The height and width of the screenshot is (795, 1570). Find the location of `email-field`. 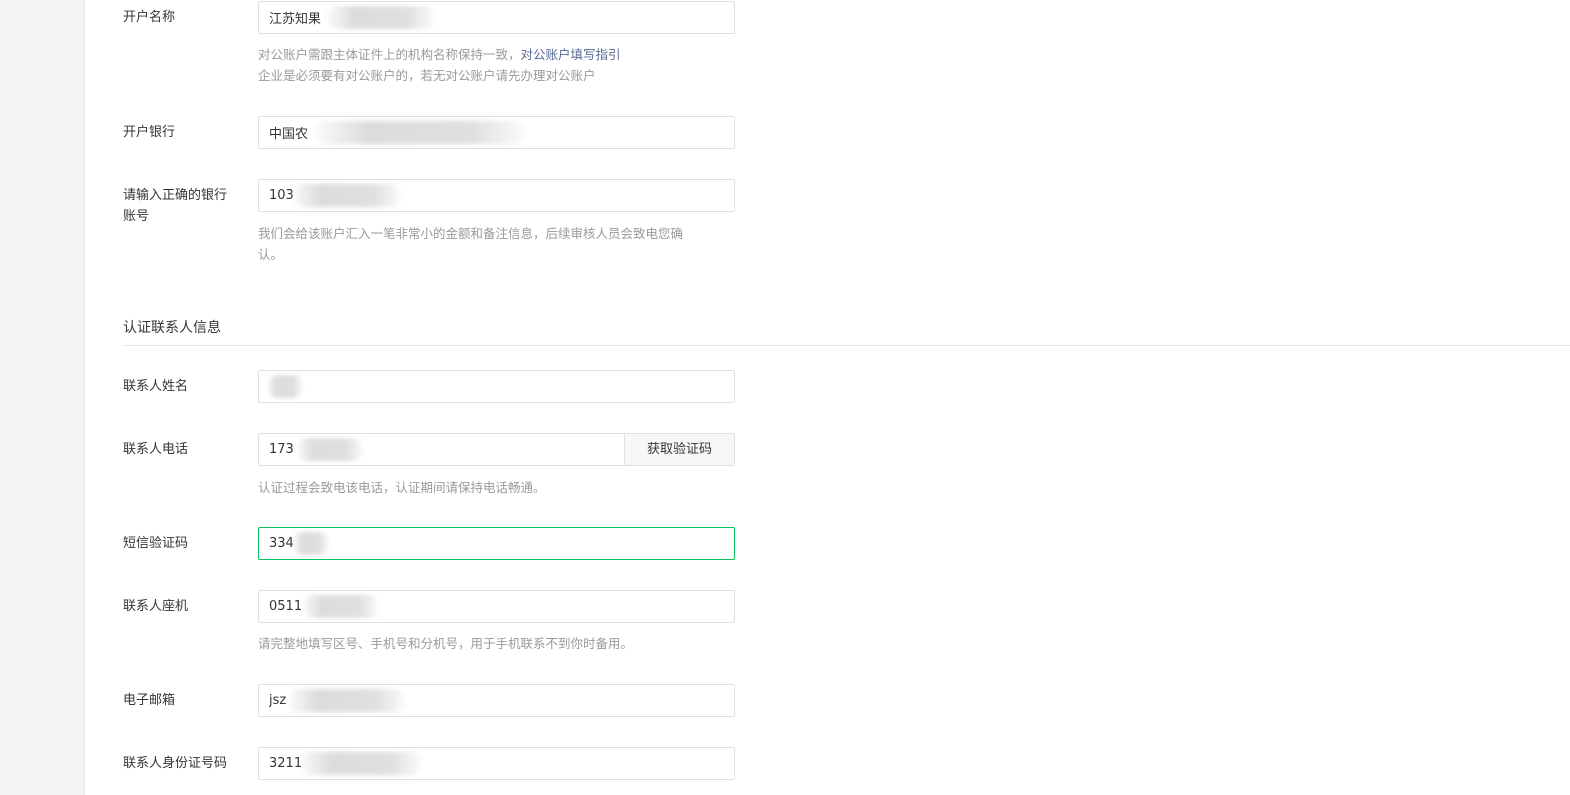

email-field is located at coordinates (496, 700).